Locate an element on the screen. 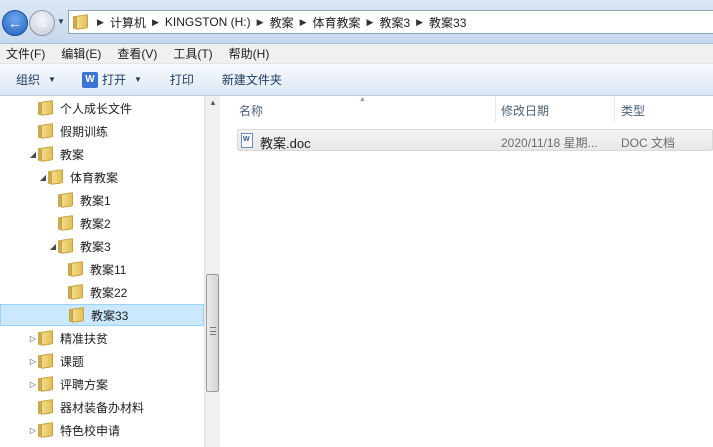  menu-item: 工具(T) is located at coordinates (192, 53).